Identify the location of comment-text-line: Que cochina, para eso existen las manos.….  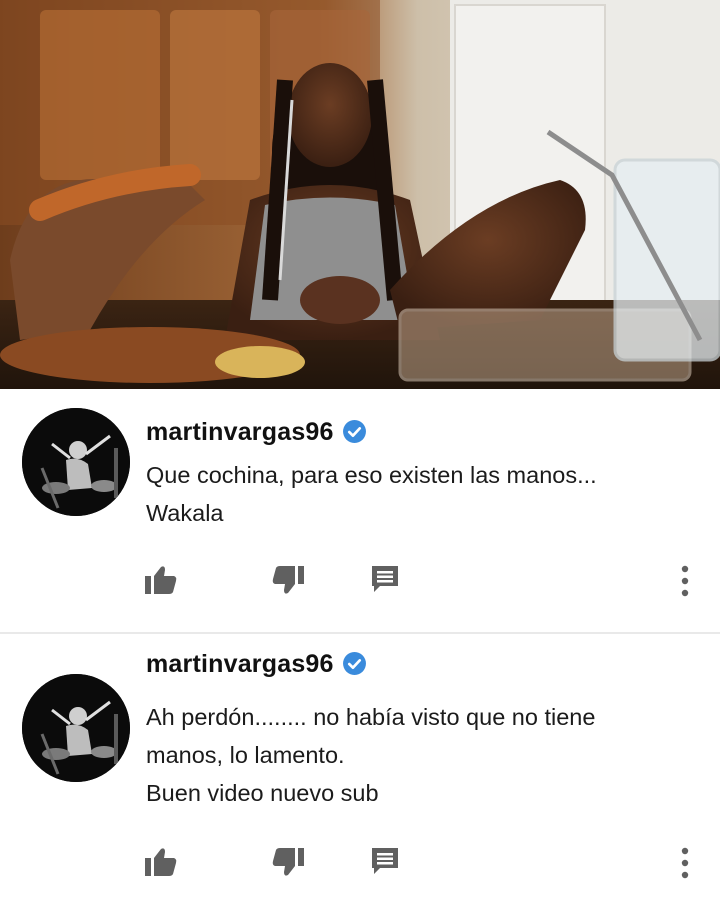
(371, 475).